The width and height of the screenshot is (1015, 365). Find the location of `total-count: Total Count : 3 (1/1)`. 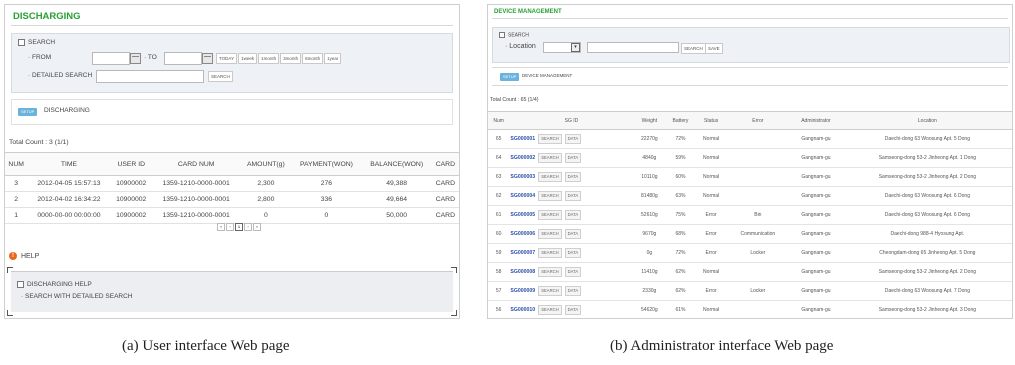

total-count: Total Count : 3 (1/1) is located at coordinates (39, 142).